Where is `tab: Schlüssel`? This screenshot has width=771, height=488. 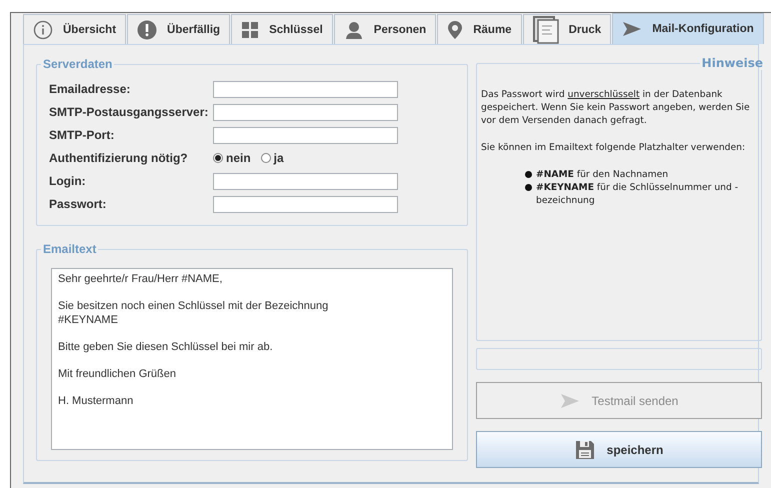 tab: Schlüssel is located at coordinates (282, 29).